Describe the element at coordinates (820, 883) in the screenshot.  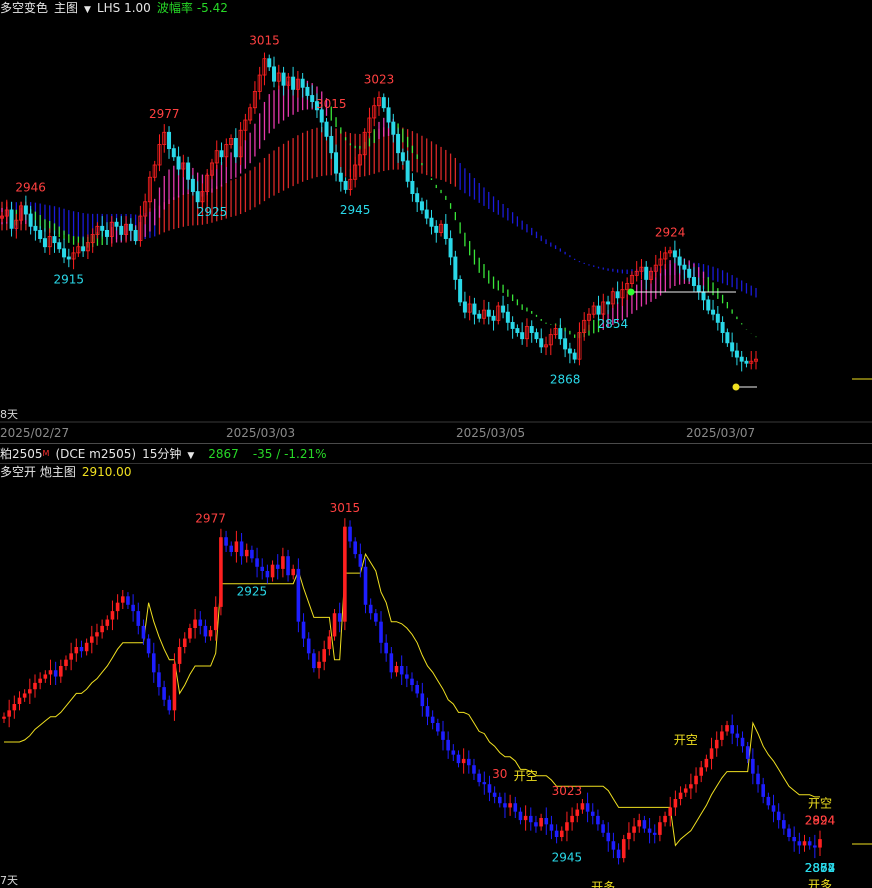
I see `signal-label: 开多` at that location.